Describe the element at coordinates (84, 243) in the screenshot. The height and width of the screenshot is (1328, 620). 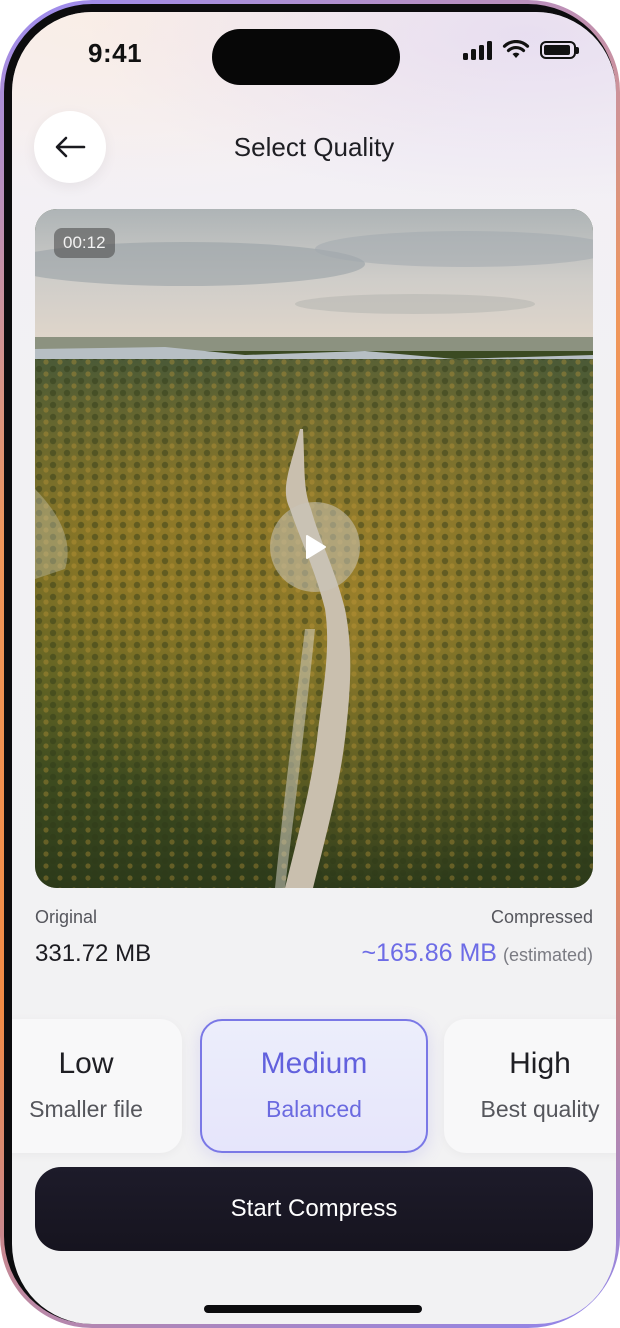
I see `video-duration: 00:12` at that location.